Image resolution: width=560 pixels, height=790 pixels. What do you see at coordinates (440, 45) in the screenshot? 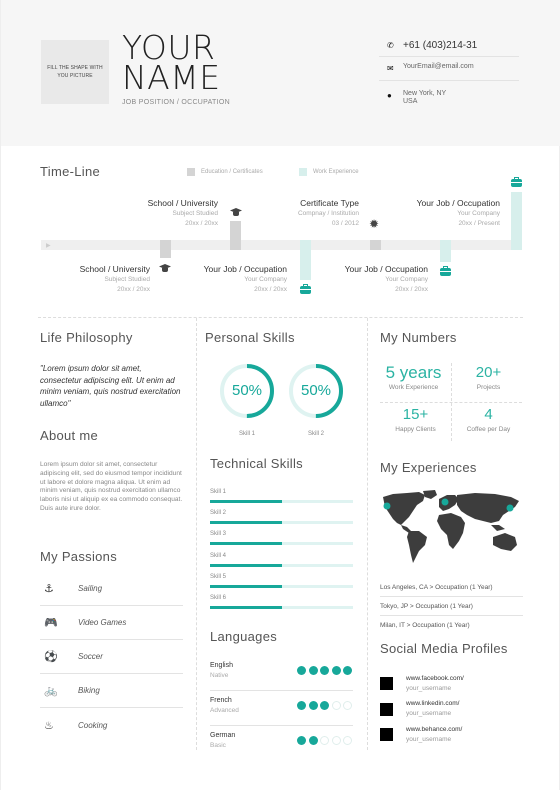
I see `phone-number: +61 (403)214-31` at bounding box center [440, 45].